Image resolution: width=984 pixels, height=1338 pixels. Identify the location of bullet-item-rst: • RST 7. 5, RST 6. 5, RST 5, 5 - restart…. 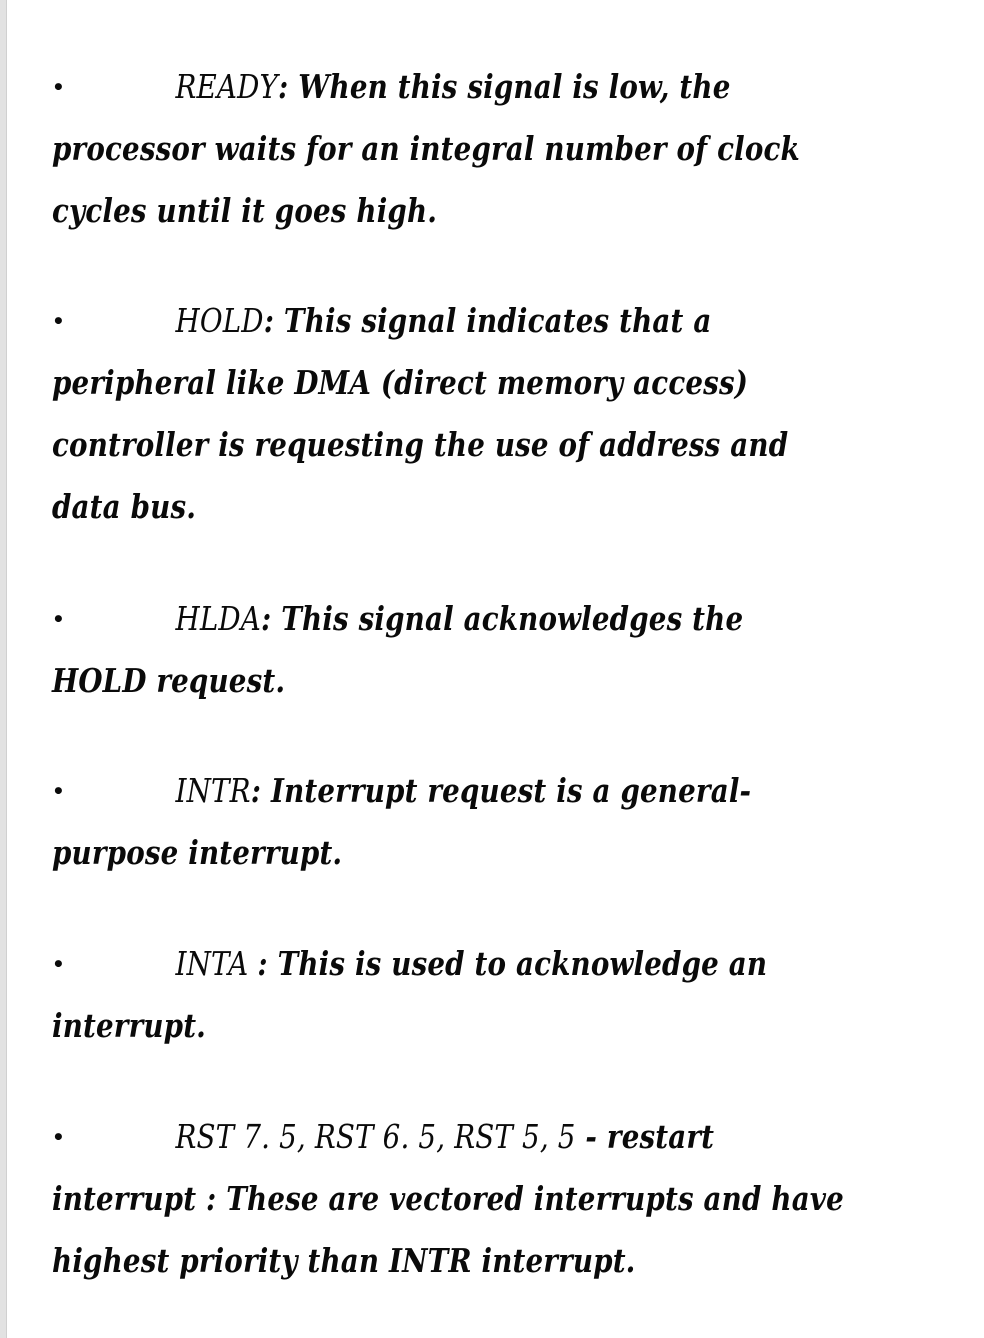
(507, 1199).